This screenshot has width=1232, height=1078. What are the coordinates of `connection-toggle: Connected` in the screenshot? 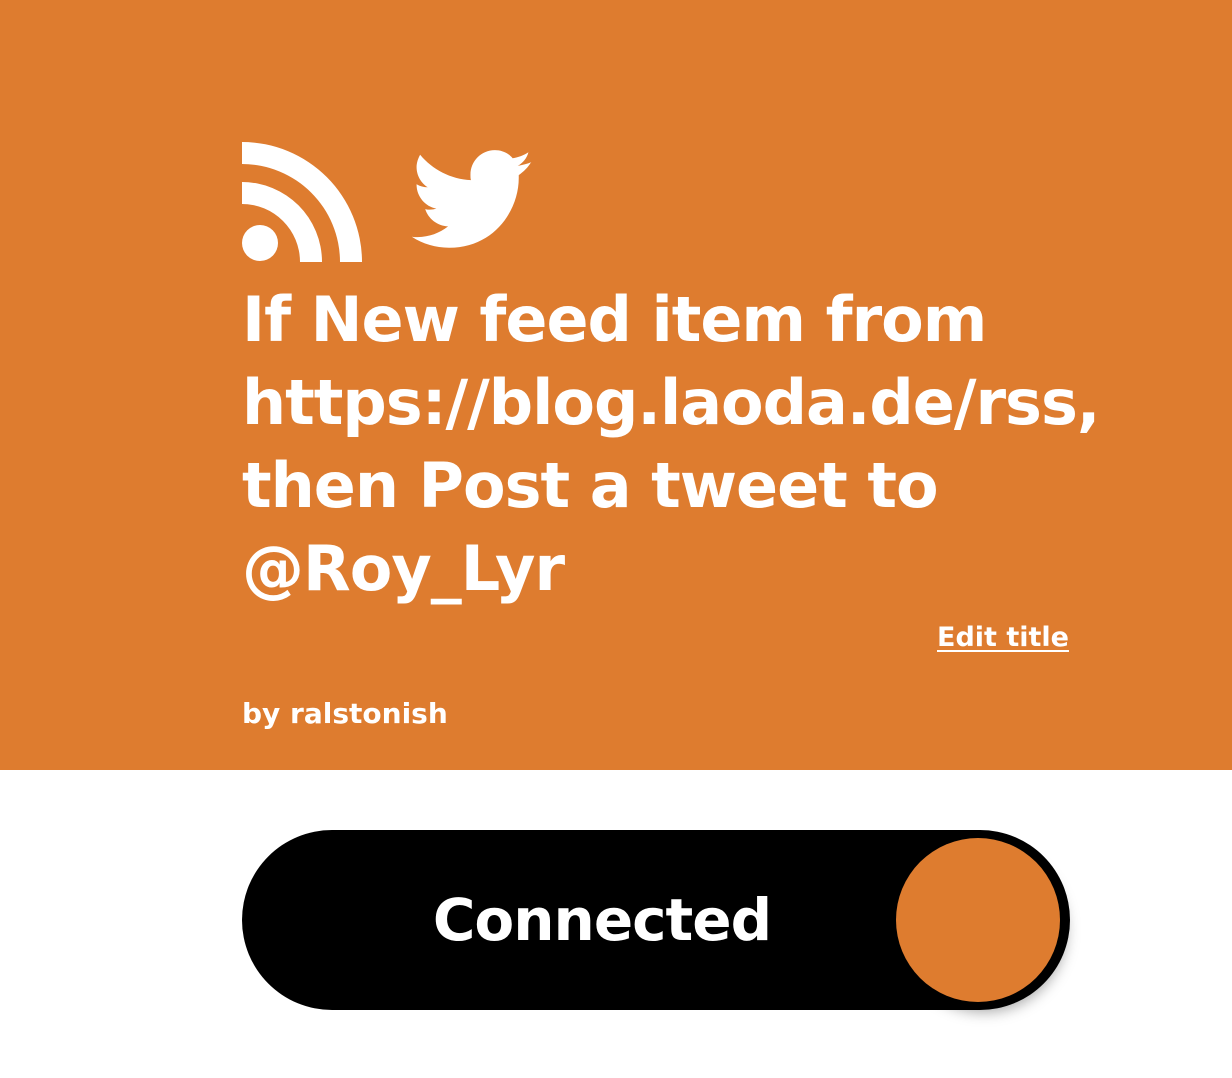 It's located at (656, 920).